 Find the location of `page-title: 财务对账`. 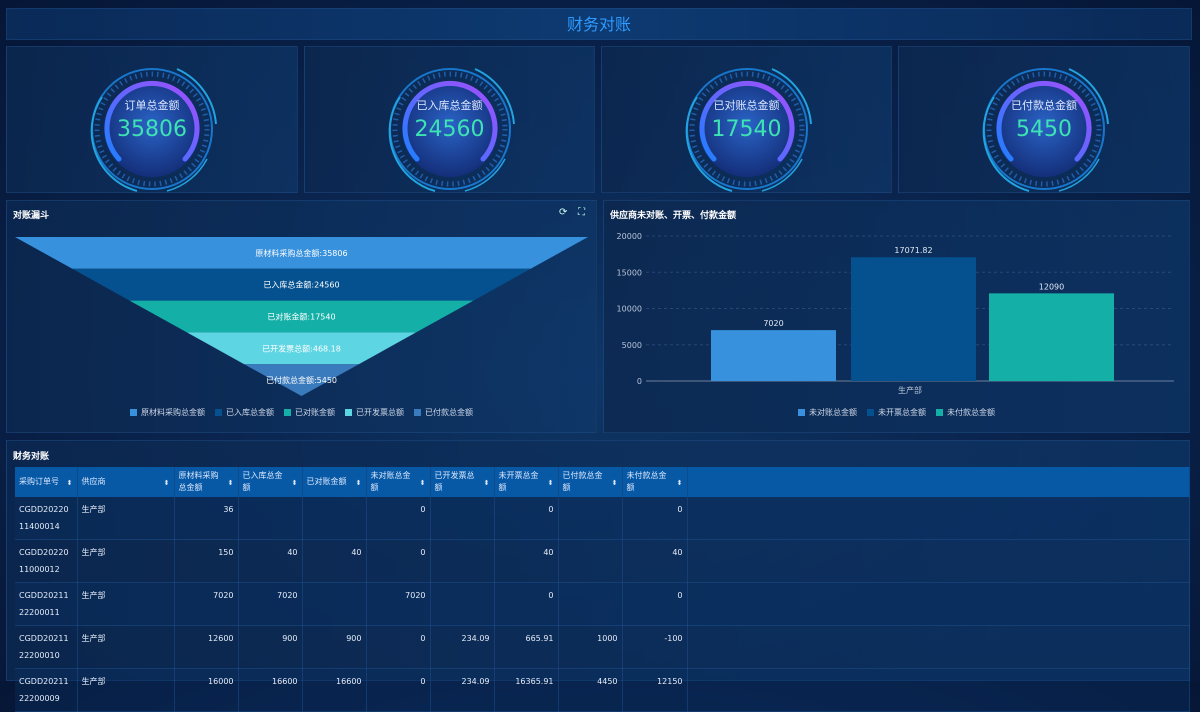

page-title: 财务对账 is located at coordinates (599, 24).